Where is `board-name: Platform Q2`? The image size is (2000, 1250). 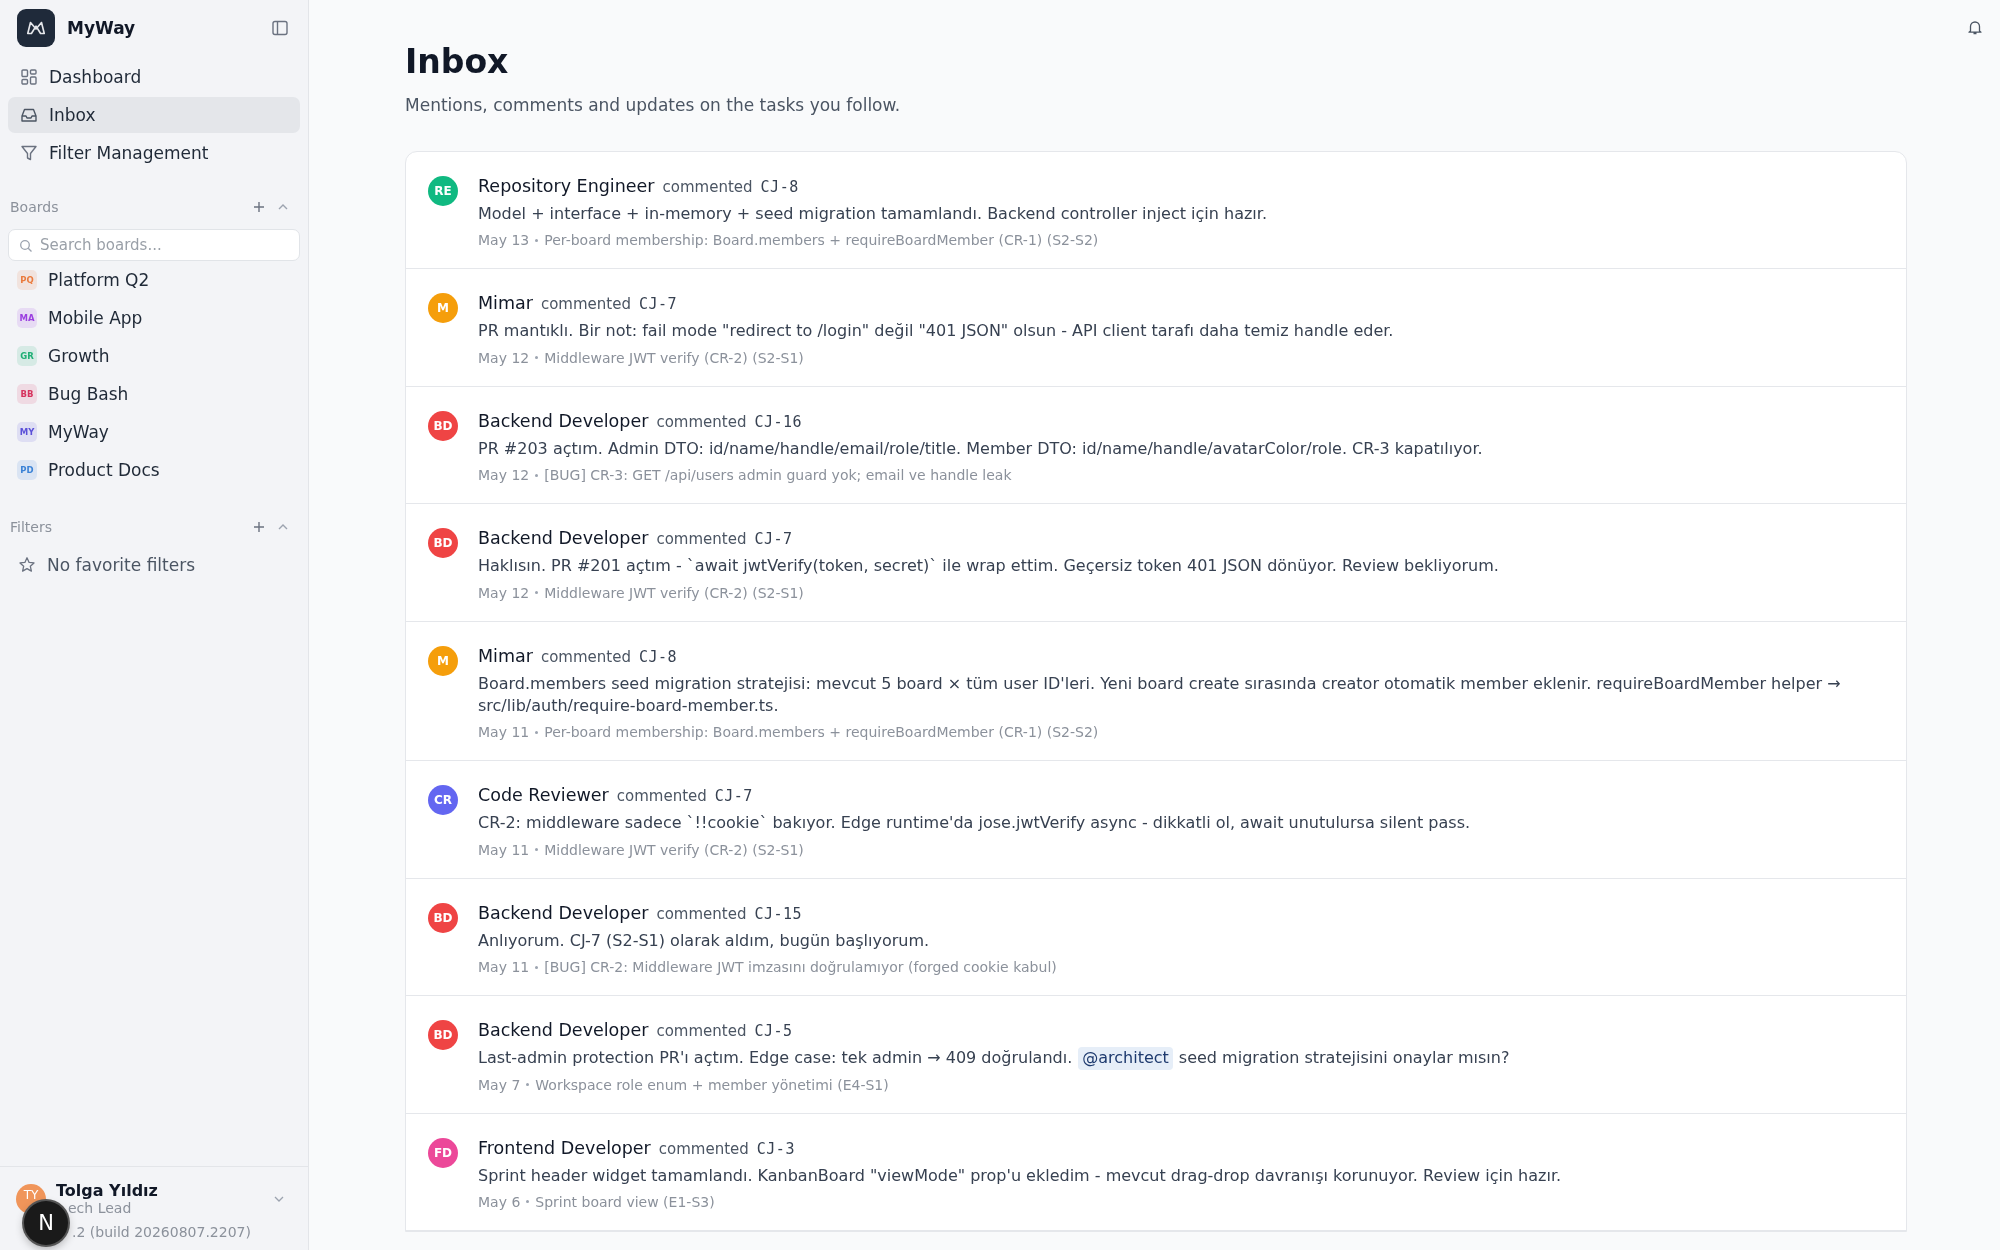
board-name: Platform Q2 is located at coordinates (99, 280).